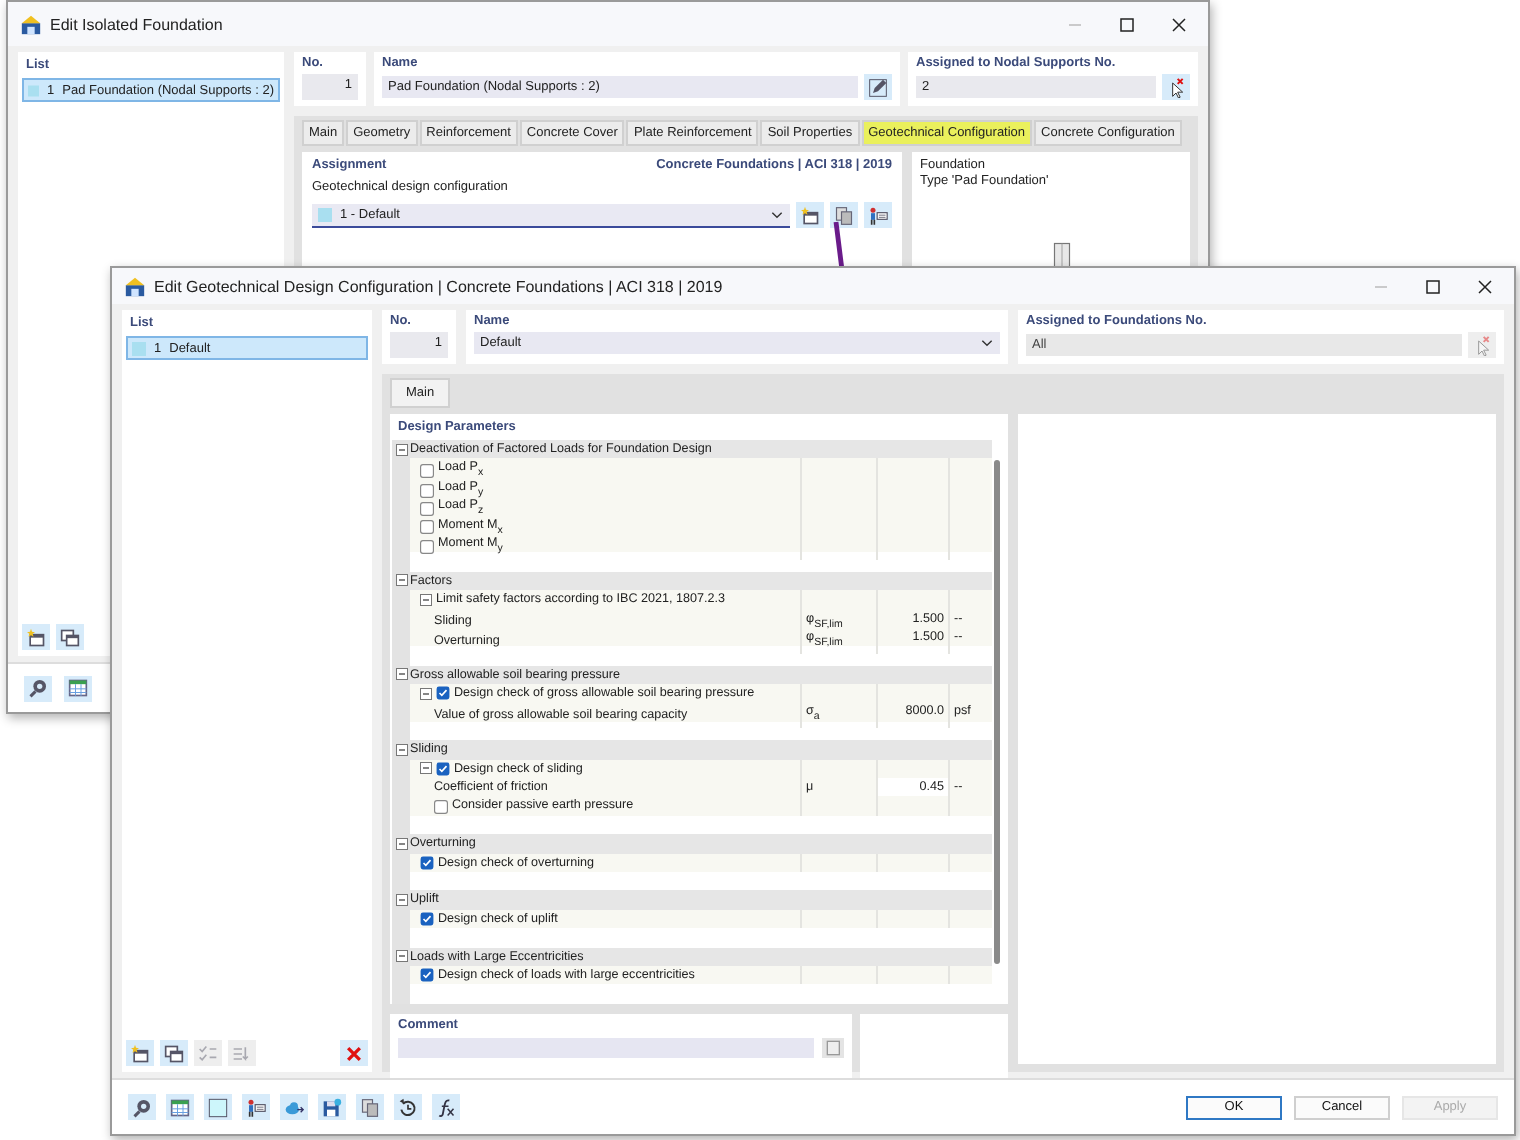  I want to click on pick-button, so click(1176, 87).